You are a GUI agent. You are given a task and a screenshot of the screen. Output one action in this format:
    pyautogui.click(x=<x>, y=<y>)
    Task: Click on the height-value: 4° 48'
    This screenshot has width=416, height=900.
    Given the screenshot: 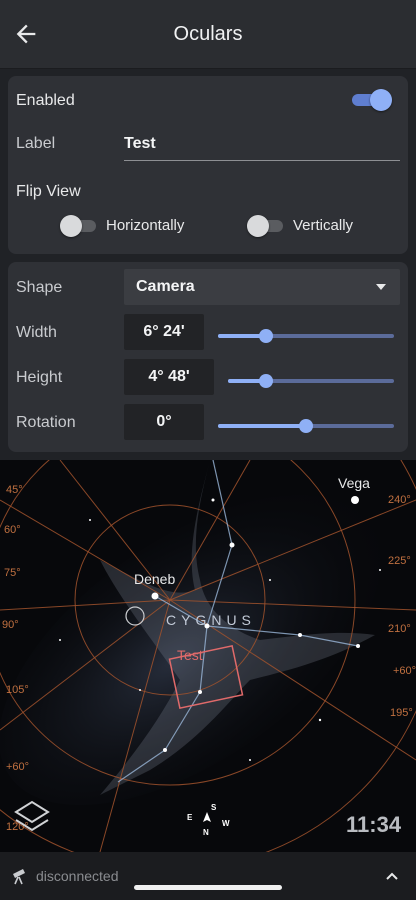 What is the action you would take?
    pyautogui.click(x=169, y=377)
    